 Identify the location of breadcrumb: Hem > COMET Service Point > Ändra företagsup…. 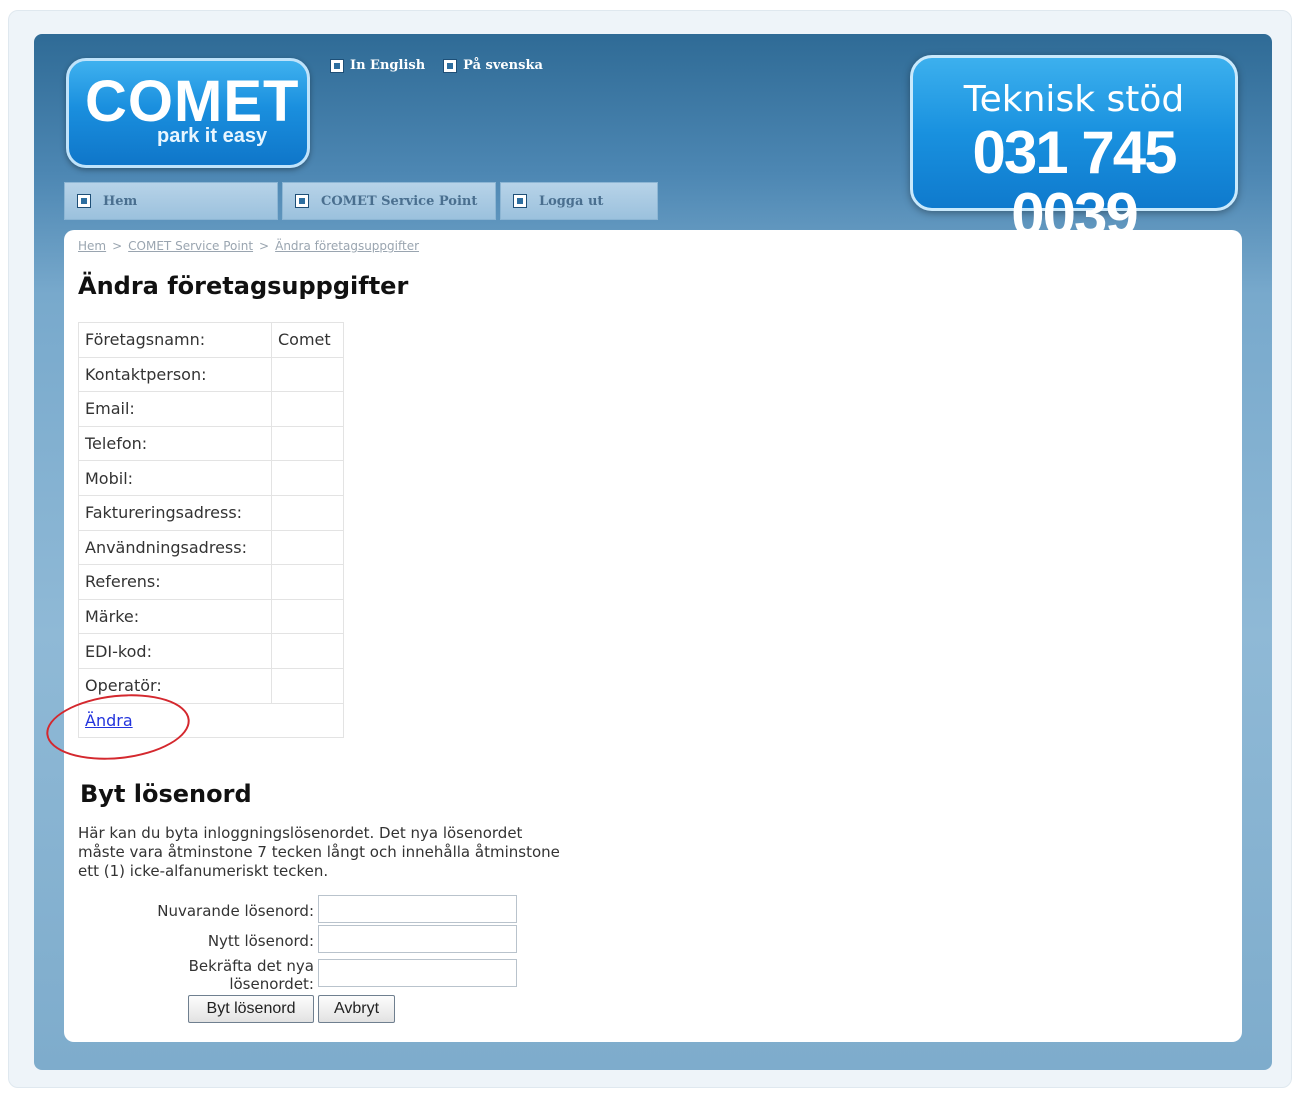
(248, 246).